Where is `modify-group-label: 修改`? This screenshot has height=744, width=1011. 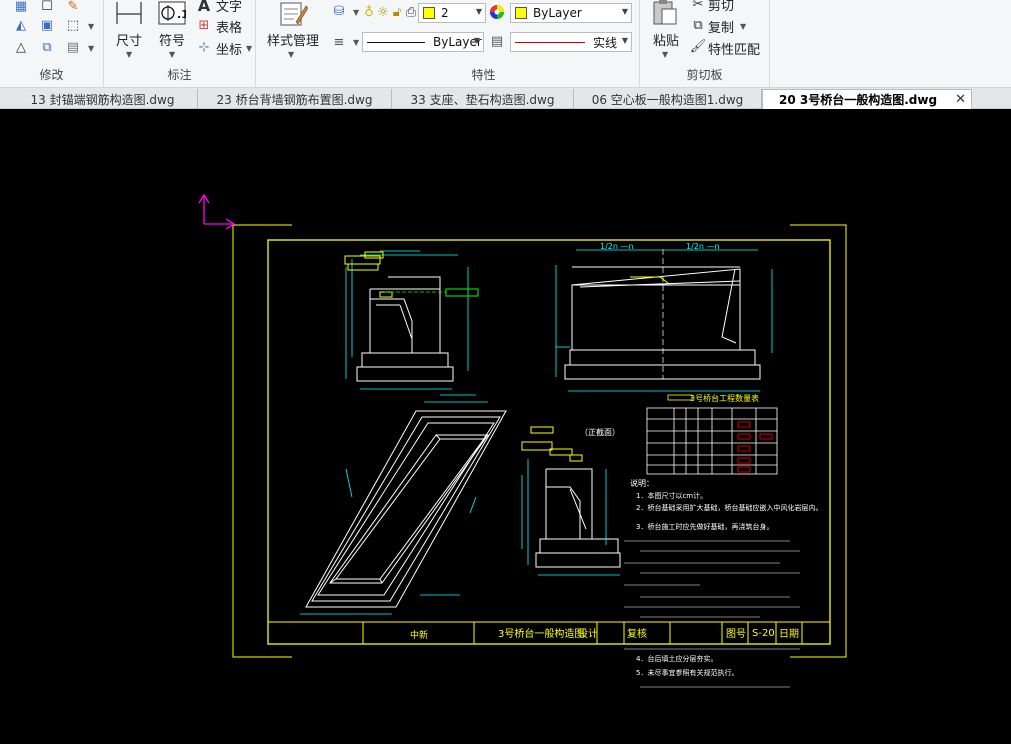 modify-group-label: 修改 is located at coordinates (51, 75).